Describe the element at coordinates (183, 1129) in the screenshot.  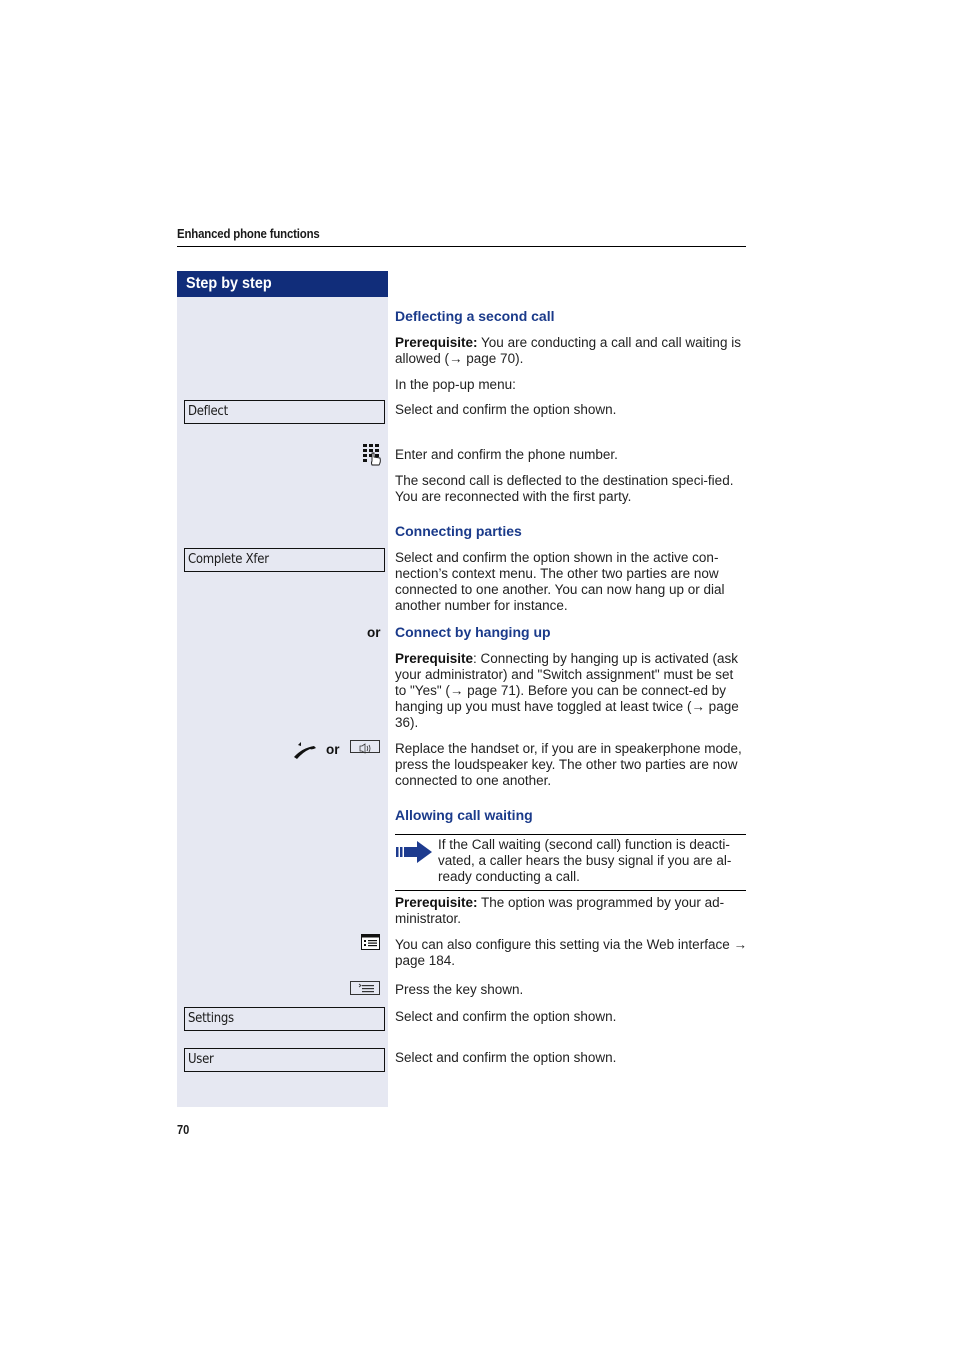
I see `page-number: 70` at that location.